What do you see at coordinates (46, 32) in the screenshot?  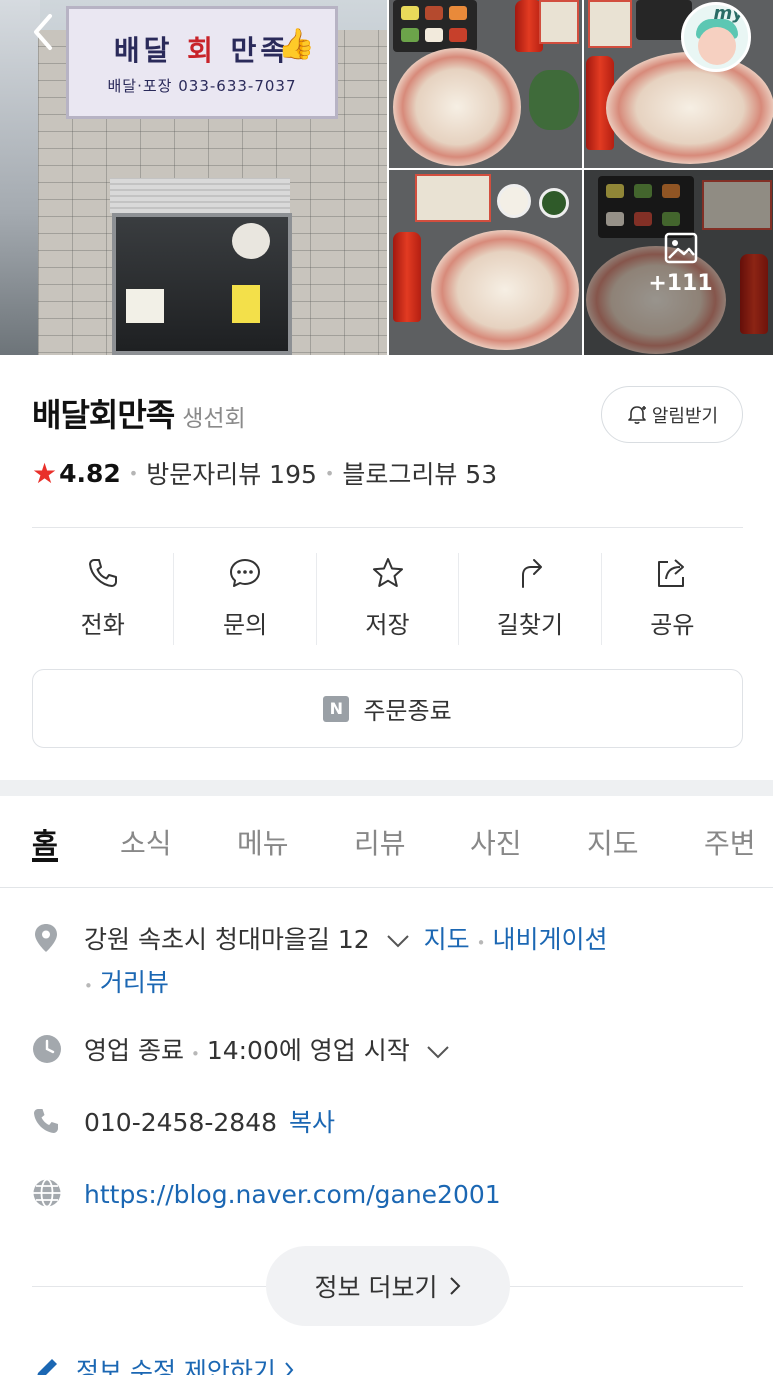 I see `back-icon` at bounding box center [46, 32].